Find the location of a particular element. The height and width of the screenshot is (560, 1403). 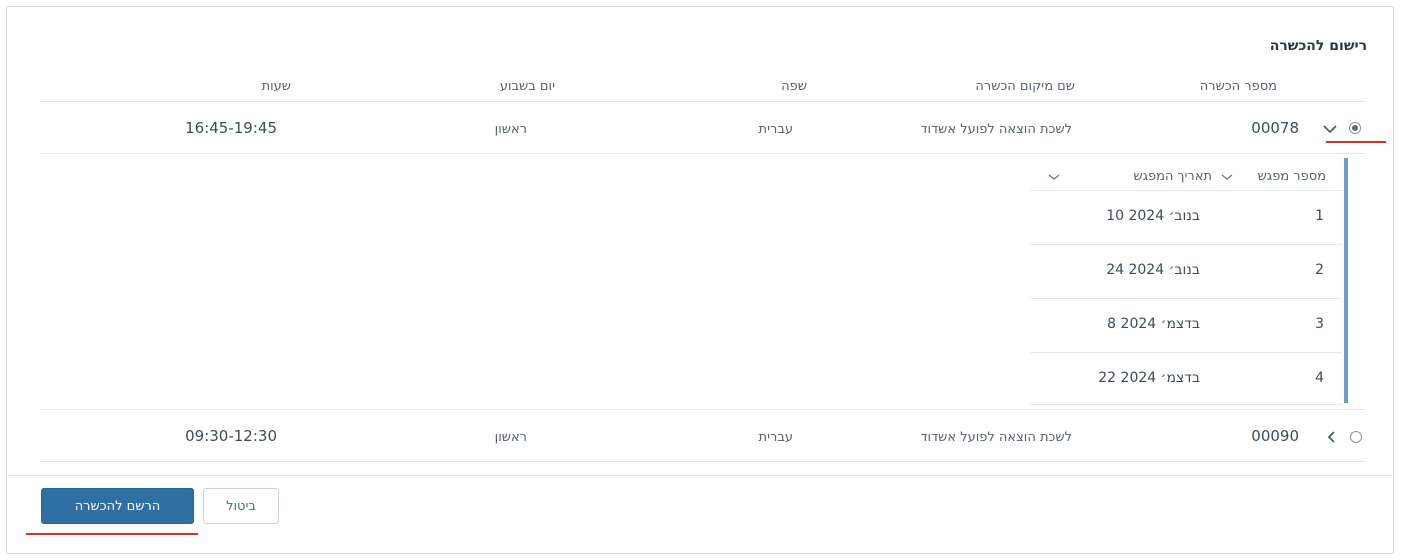

hours: 16:45-19:45 is located at coordinates (231, 128).